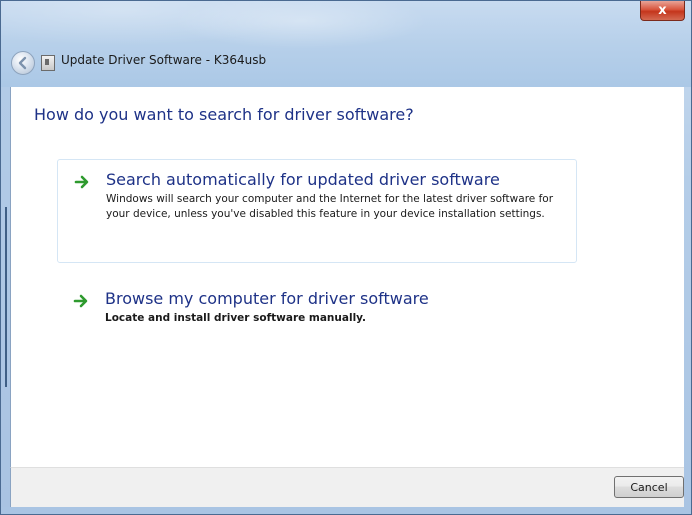 The height and width of the screenshot is (515, 692). Describe the element at coordinates (649, 487) in the screenshot. I see `cancel-button: Cancel` at that location.